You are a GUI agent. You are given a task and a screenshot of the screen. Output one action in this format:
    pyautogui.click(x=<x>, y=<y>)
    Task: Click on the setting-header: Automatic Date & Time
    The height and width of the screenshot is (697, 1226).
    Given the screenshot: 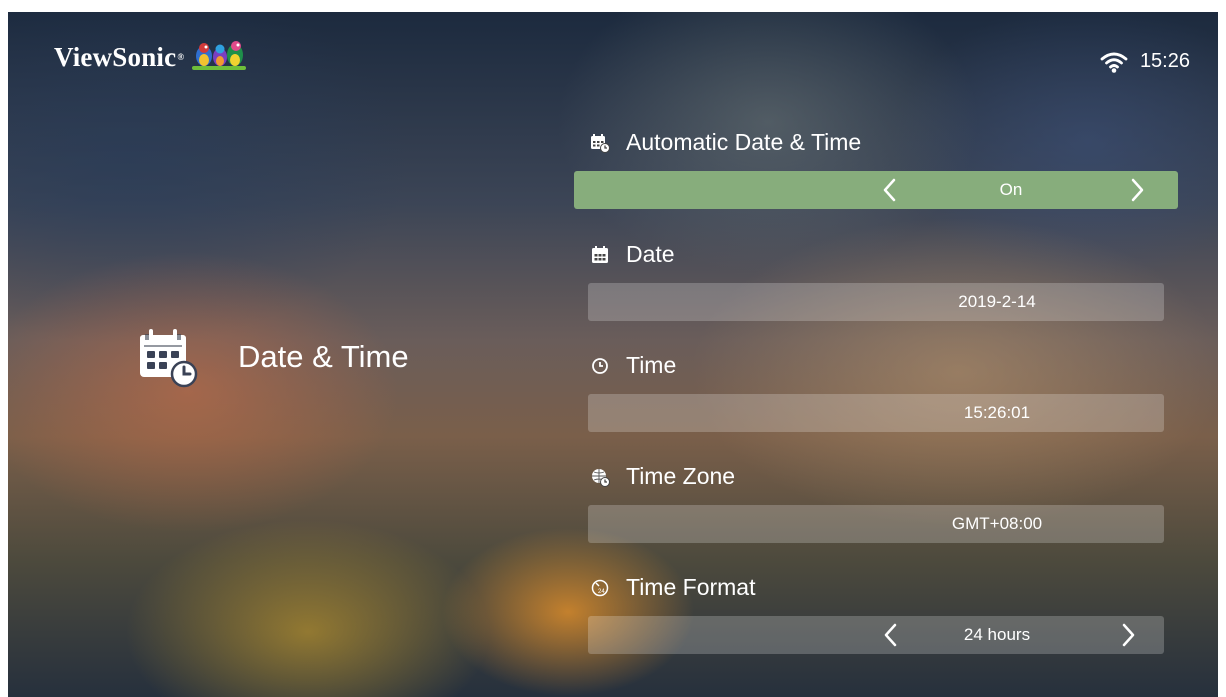 What is the action you would take?
    pyautogui.click(x=725, y=142)
    